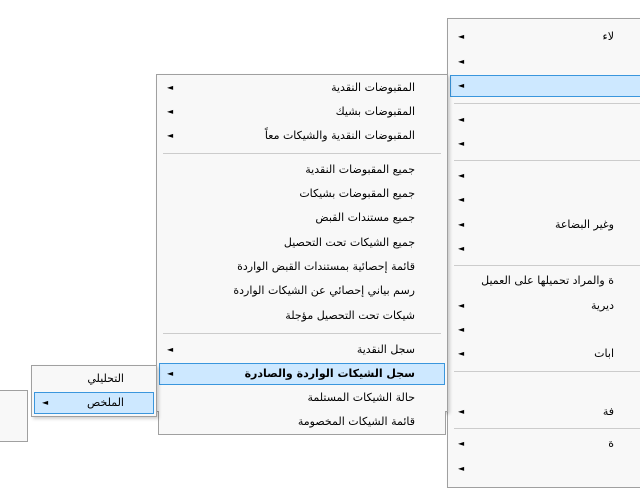 The image size is (640, 488). I want to click on receipts-item-received-status: حالة الشيكات المستلمة, so click(302, 398).